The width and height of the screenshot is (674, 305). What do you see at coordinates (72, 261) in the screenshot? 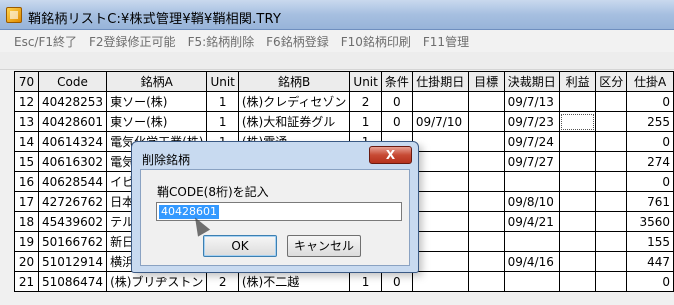
I see `cell-code: 51012914` at bounding box center [72, 261].